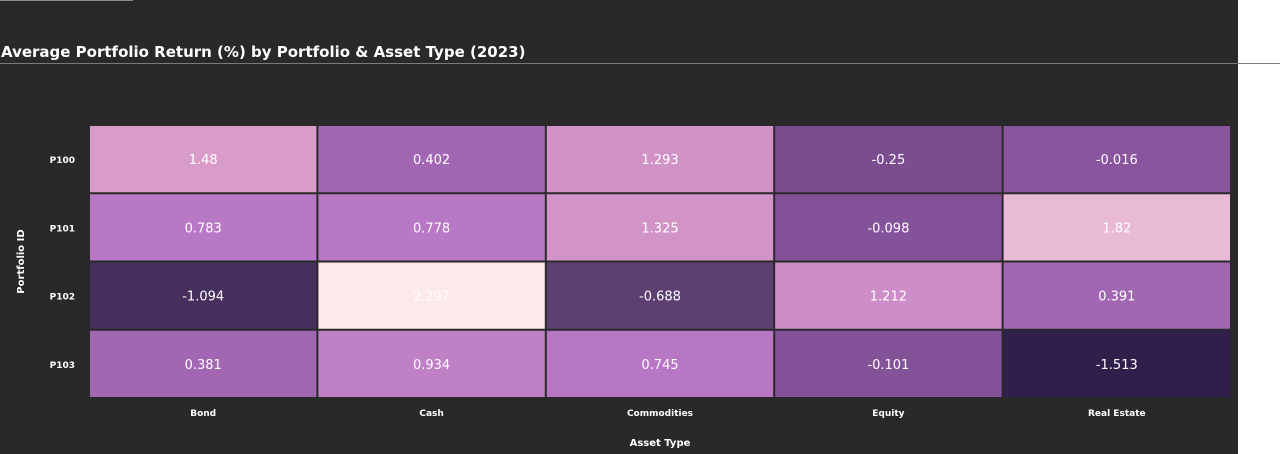 This screenshot has height=454, width=1280. I want to click on x-tick-label: Bond, so click(203, 414).